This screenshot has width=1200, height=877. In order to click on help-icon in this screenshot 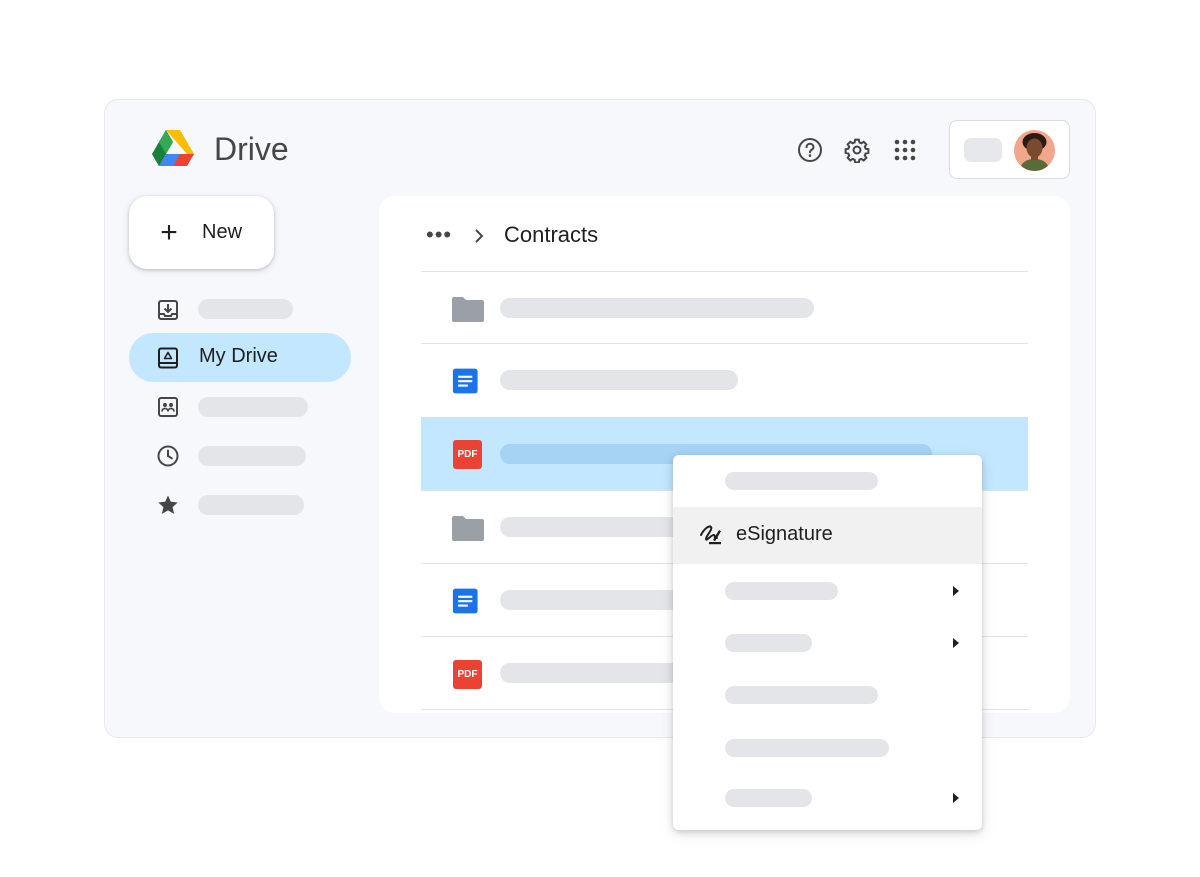, I will do `click(810, 150)`.